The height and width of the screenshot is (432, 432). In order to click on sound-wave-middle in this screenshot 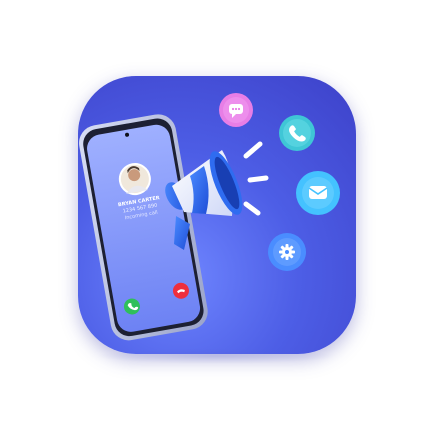, I will do `click(258, 179)`.